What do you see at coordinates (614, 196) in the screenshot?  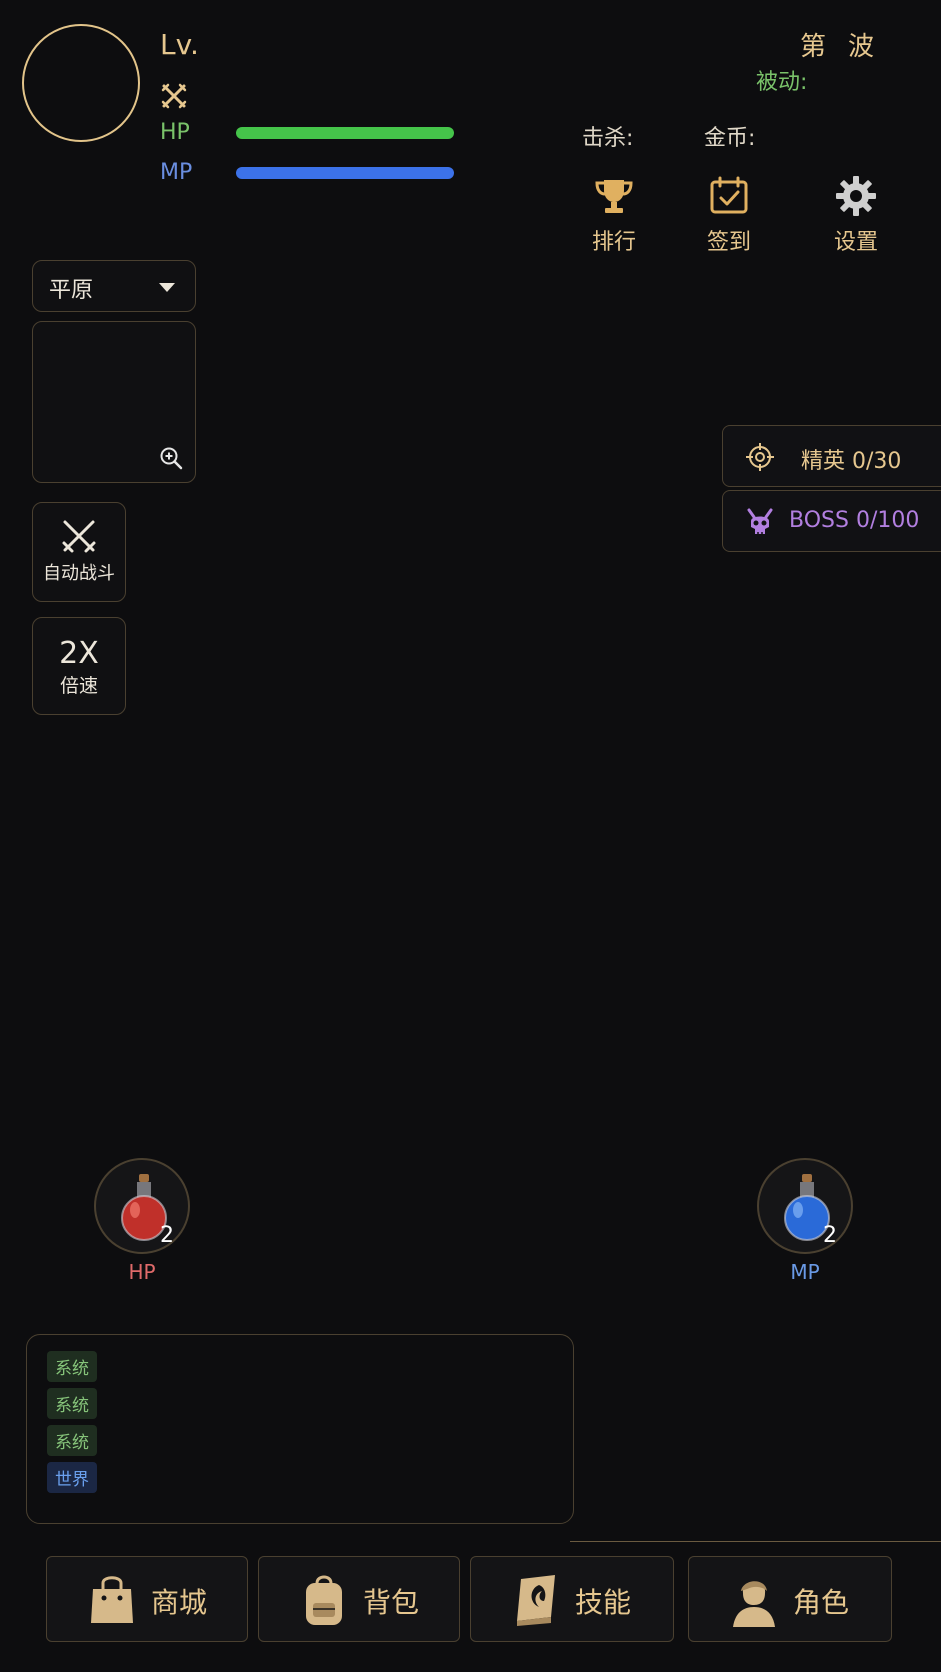 I see `trophy-icon` at bounding box center [614, 196].